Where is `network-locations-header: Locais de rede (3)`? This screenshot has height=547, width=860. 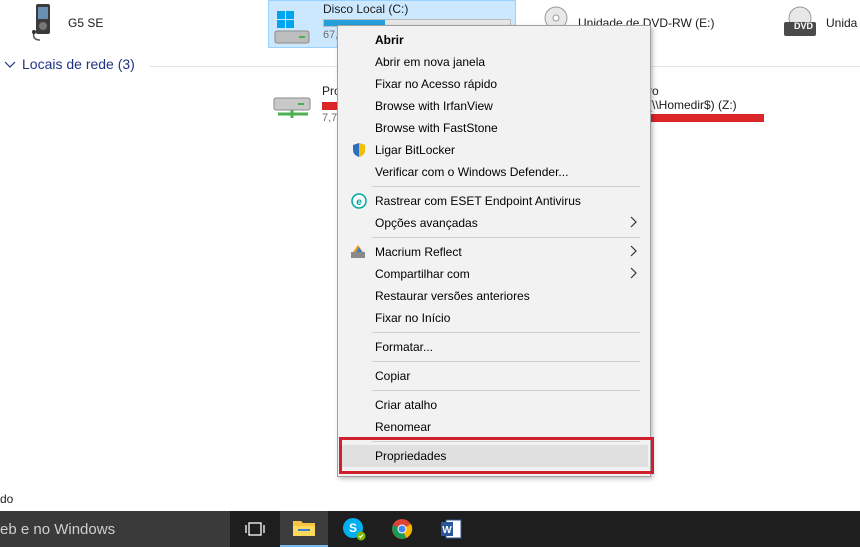 network-locations-header: Locais de rede (3) is located at coordinates (69, 64).